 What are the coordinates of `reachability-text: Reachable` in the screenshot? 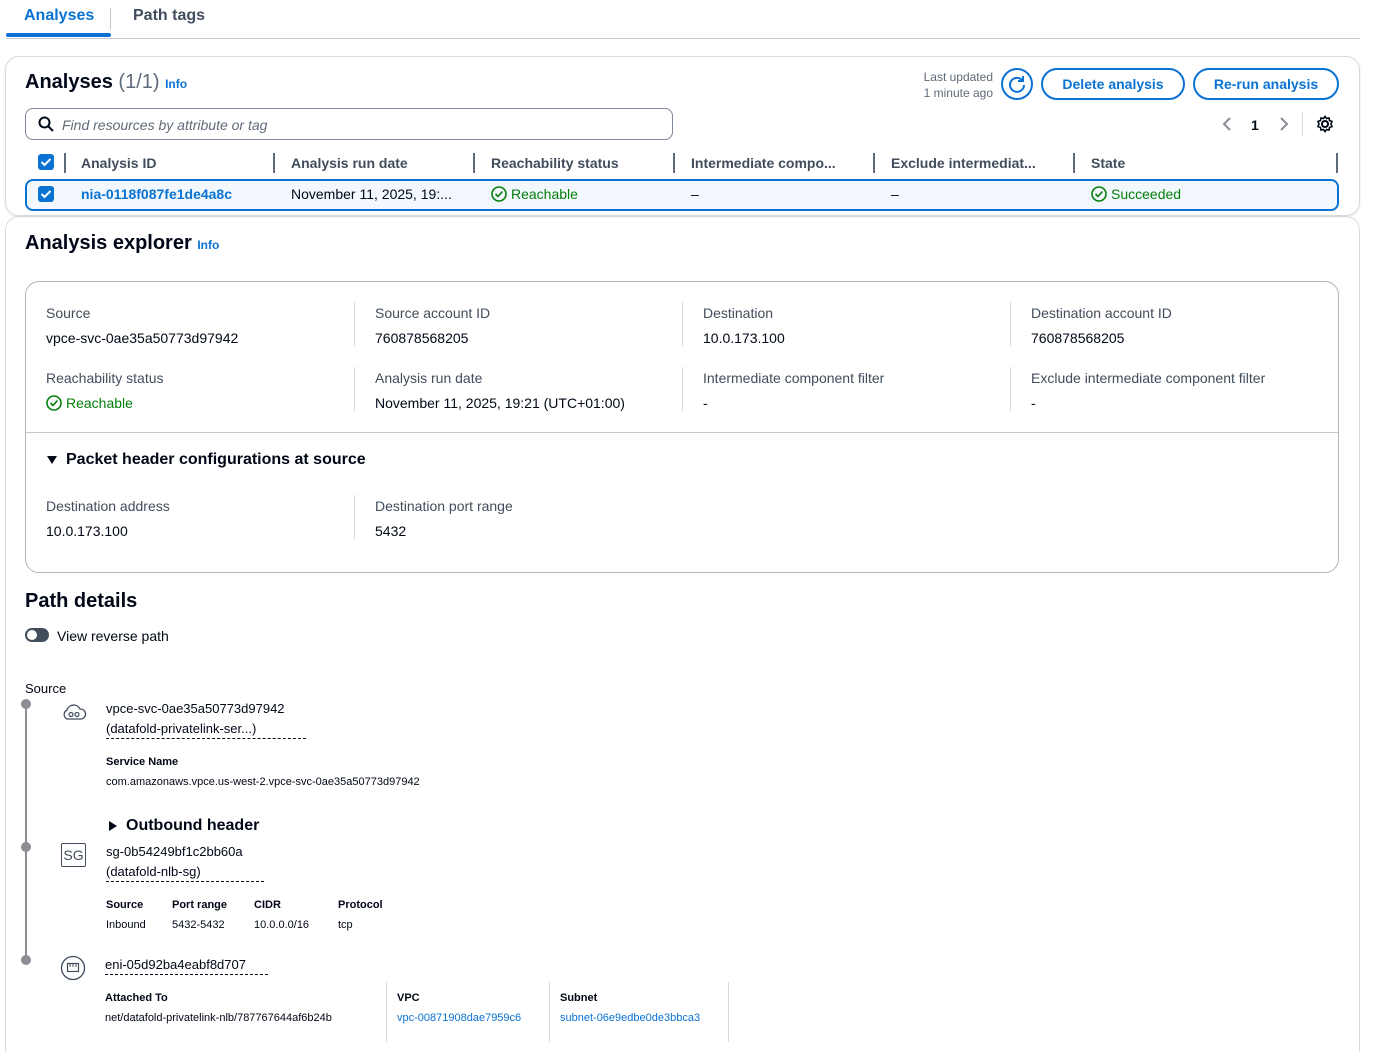 It's located at (544, 194).